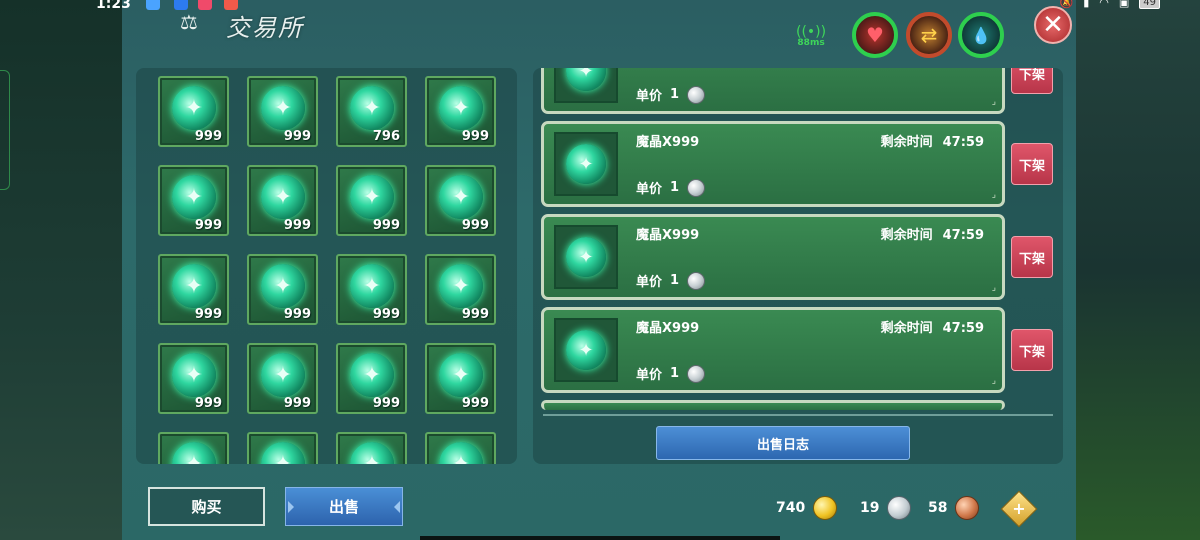 This screenshot has width=1200, height=540. I want to click on bronze-currency: 58, so click(954, 508).